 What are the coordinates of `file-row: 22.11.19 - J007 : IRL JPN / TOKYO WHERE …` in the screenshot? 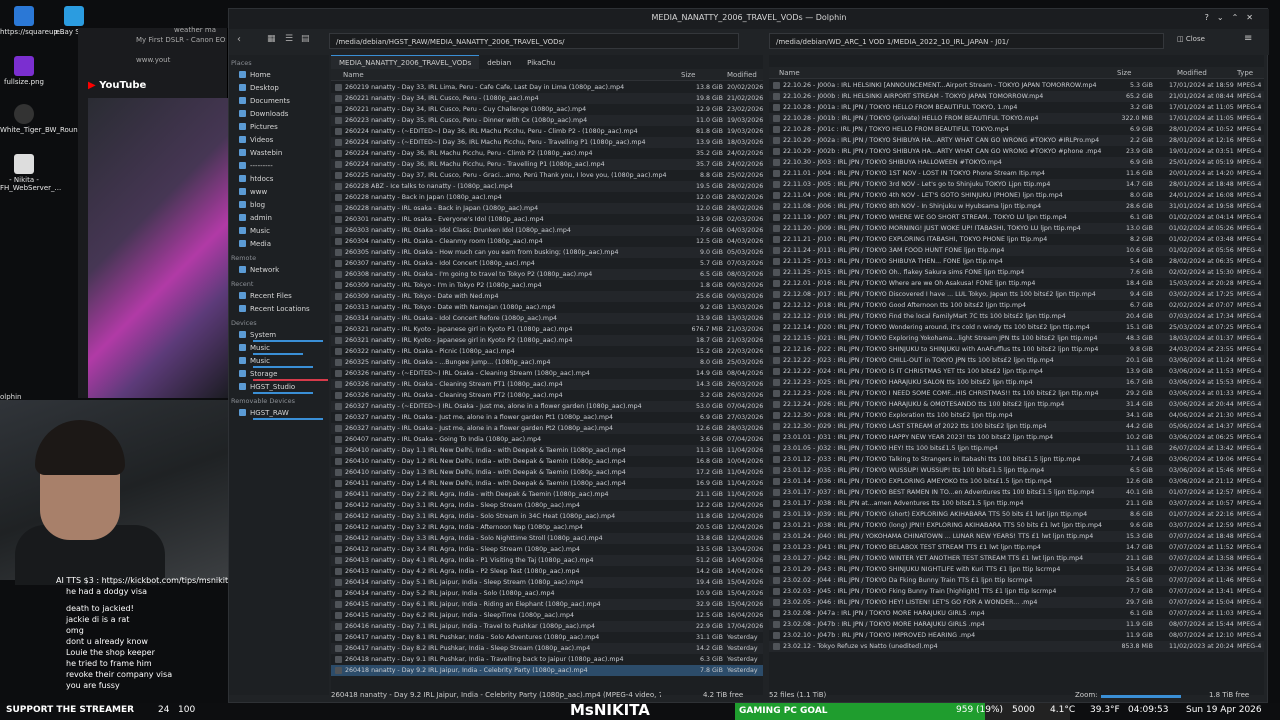 It's located at (1016, 217).